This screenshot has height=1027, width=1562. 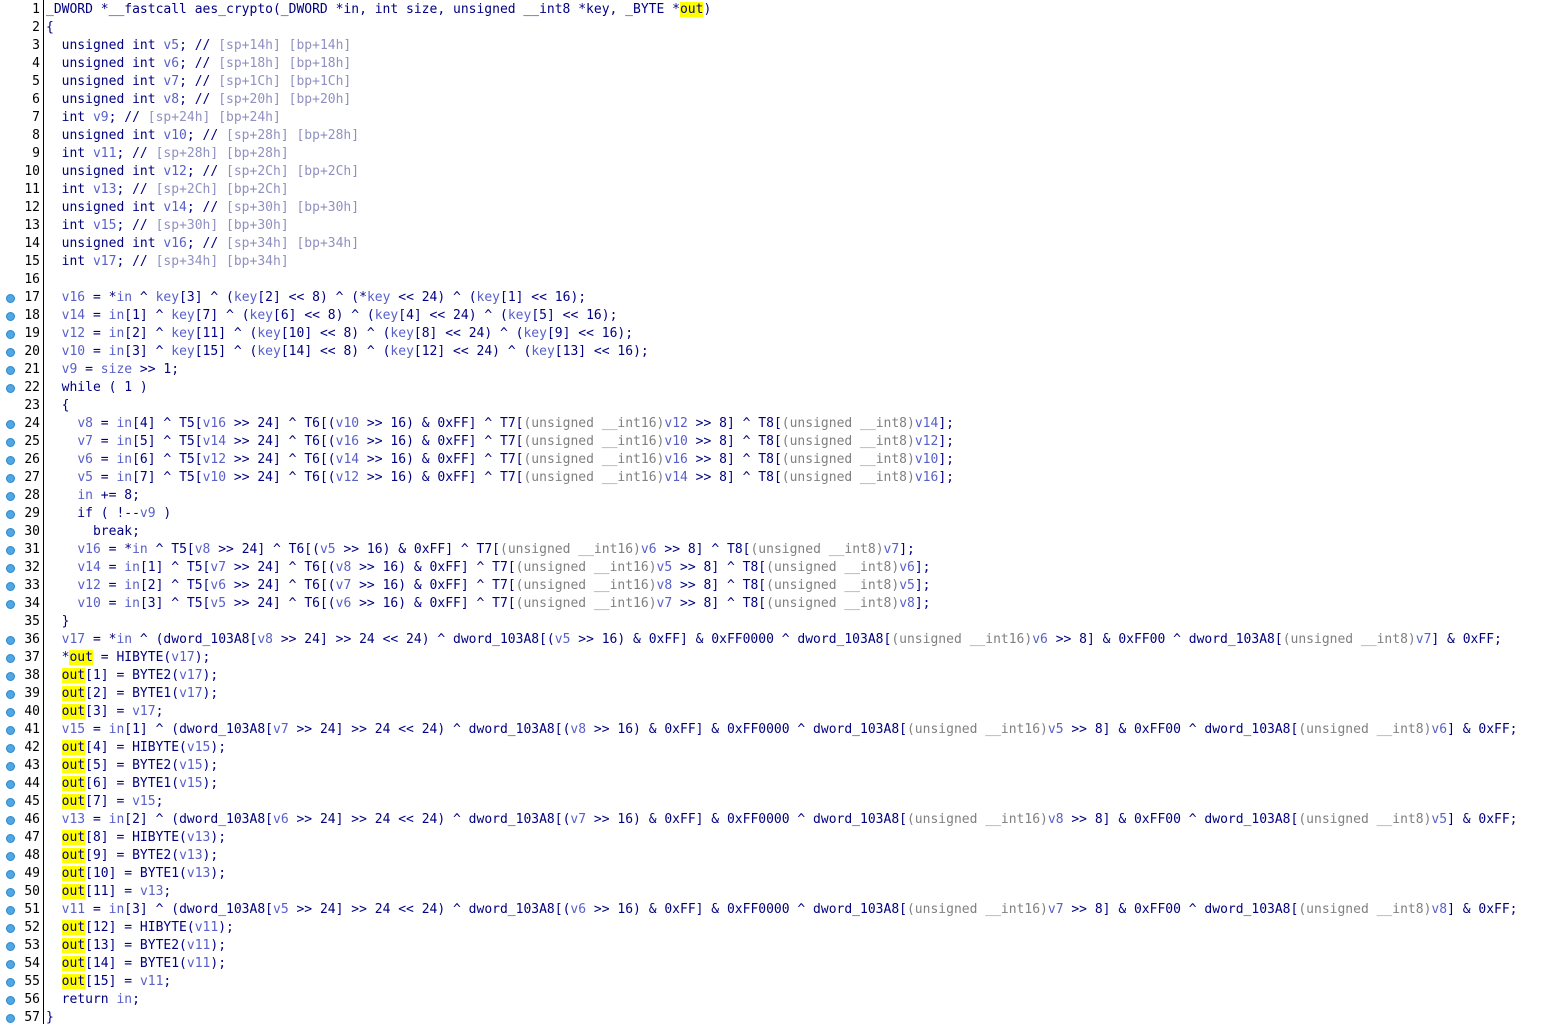 What do you see at coordinates (781, 82) in the screenshot?
I see `code-line: 5 unsigned int v7; // [sp+1Ch] [bp+1Ch]` at bounding box center [781, 82].